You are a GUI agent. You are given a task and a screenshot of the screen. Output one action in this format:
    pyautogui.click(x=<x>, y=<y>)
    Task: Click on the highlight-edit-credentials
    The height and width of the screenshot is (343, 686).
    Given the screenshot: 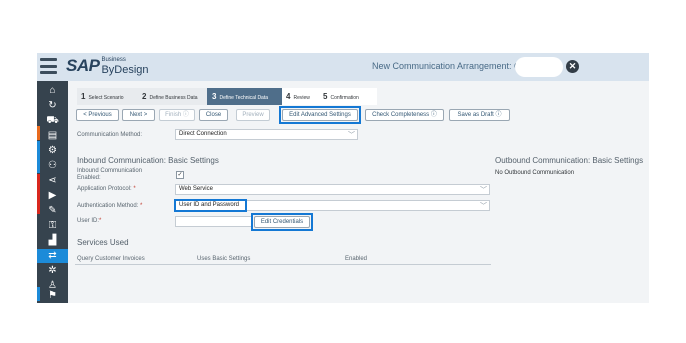 What is the action you would take?
    pyautogui.click(x=282, y=222)
    